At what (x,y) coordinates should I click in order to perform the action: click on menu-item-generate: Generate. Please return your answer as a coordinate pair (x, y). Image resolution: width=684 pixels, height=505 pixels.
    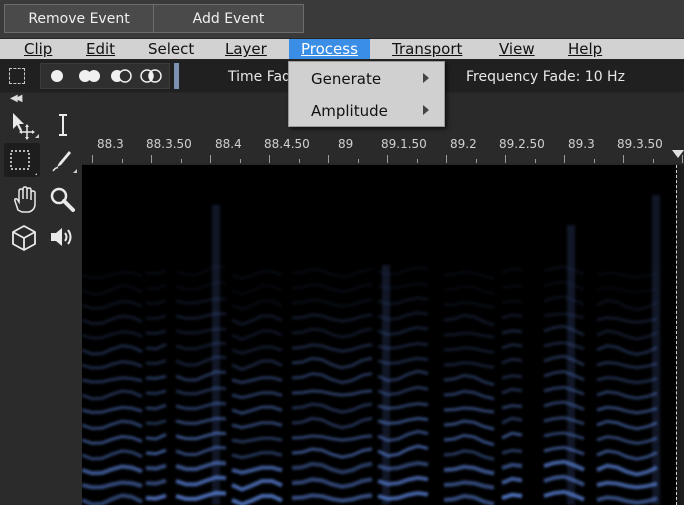
    Looking at the image, I should click on (366, 79).